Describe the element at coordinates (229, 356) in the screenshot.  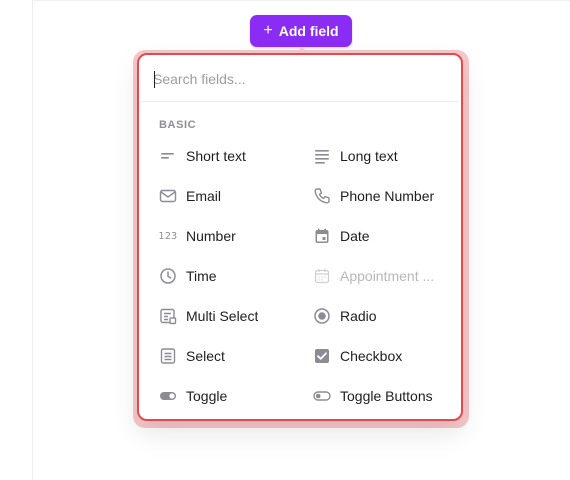
I see `field-item-select: Select` at that location.